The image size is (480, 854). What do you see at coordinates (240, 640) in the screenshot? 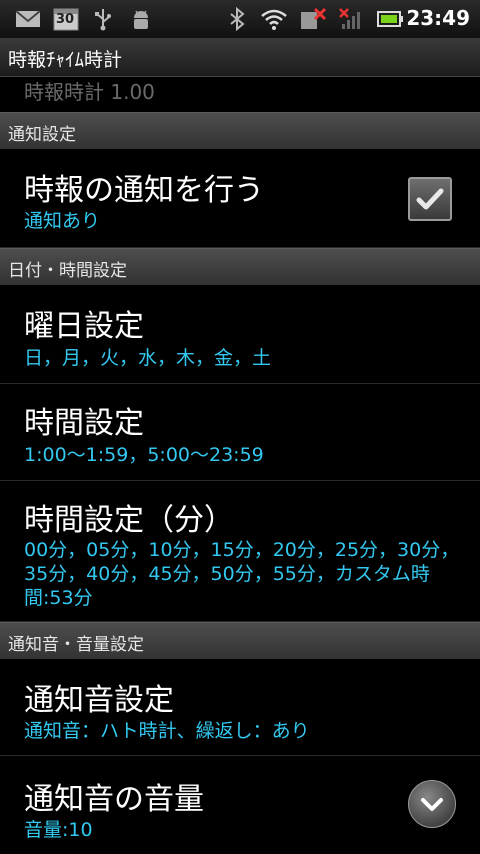
I see `section-header-sound-volume: 通知音・音量設定` at bounding box center [240, 640].